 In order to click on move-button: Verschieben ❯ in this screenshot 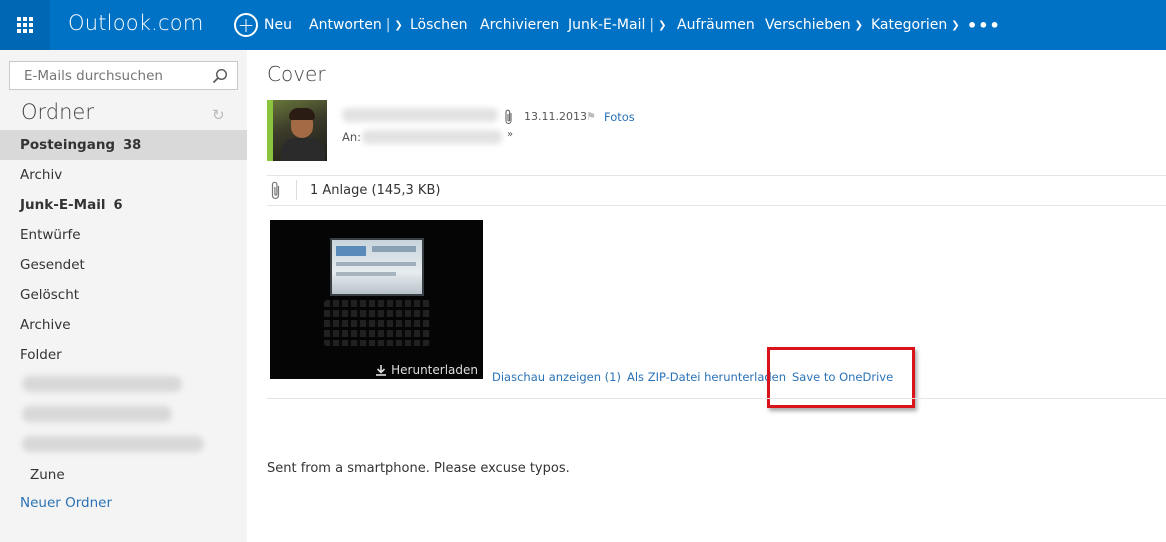, I will do `click(814, 25)`.